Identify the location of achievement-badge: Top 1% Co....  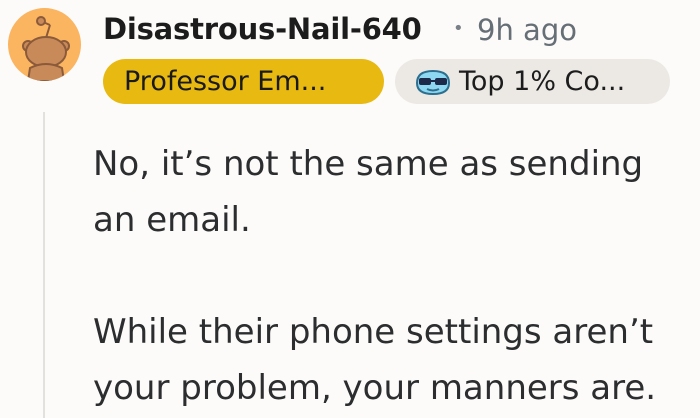
(532, 81).